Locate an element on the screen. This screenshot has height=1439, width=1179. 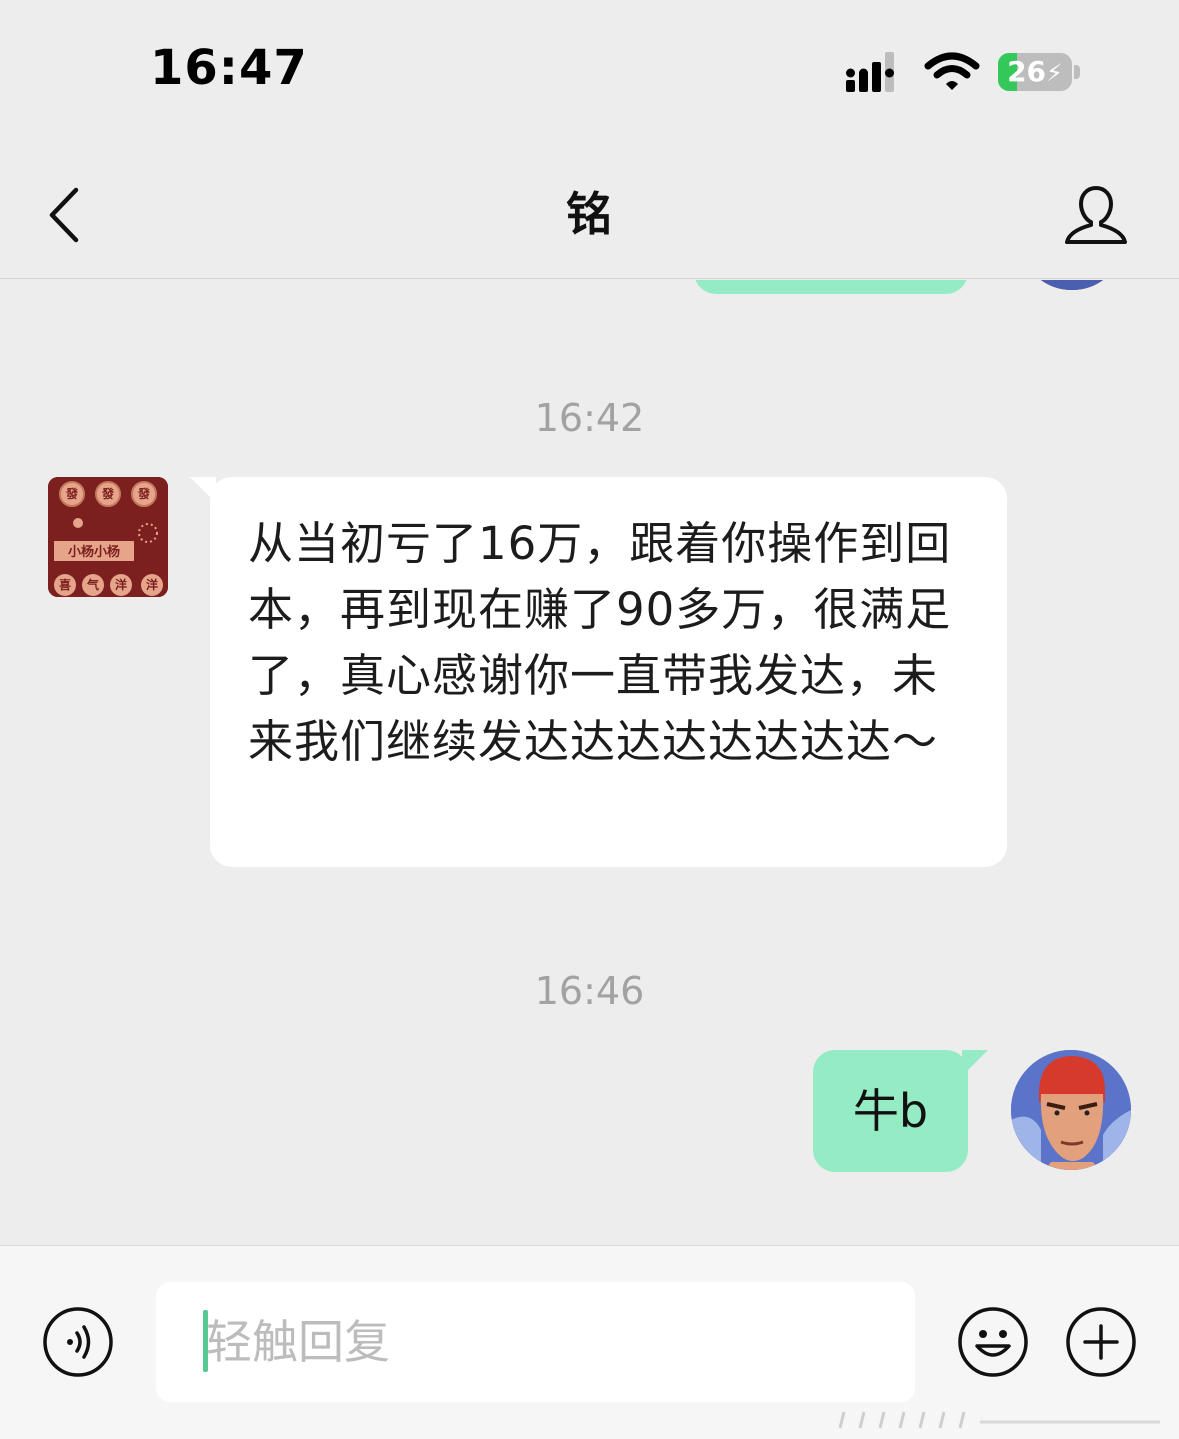
battery-level: 26⚡︎ is located at coordinates (1035, 71).